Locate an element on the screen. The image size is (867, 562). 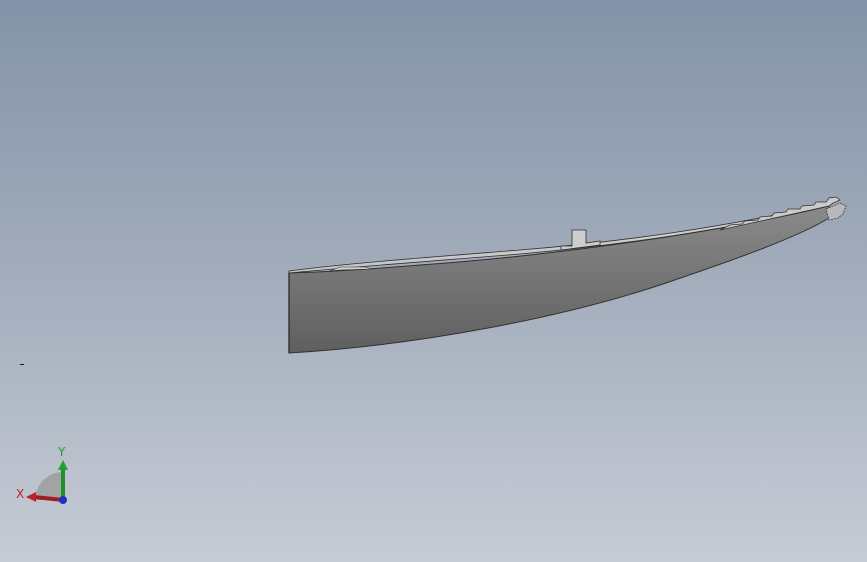
coordinate-triad: X Y is located at coordinates (42, 474).